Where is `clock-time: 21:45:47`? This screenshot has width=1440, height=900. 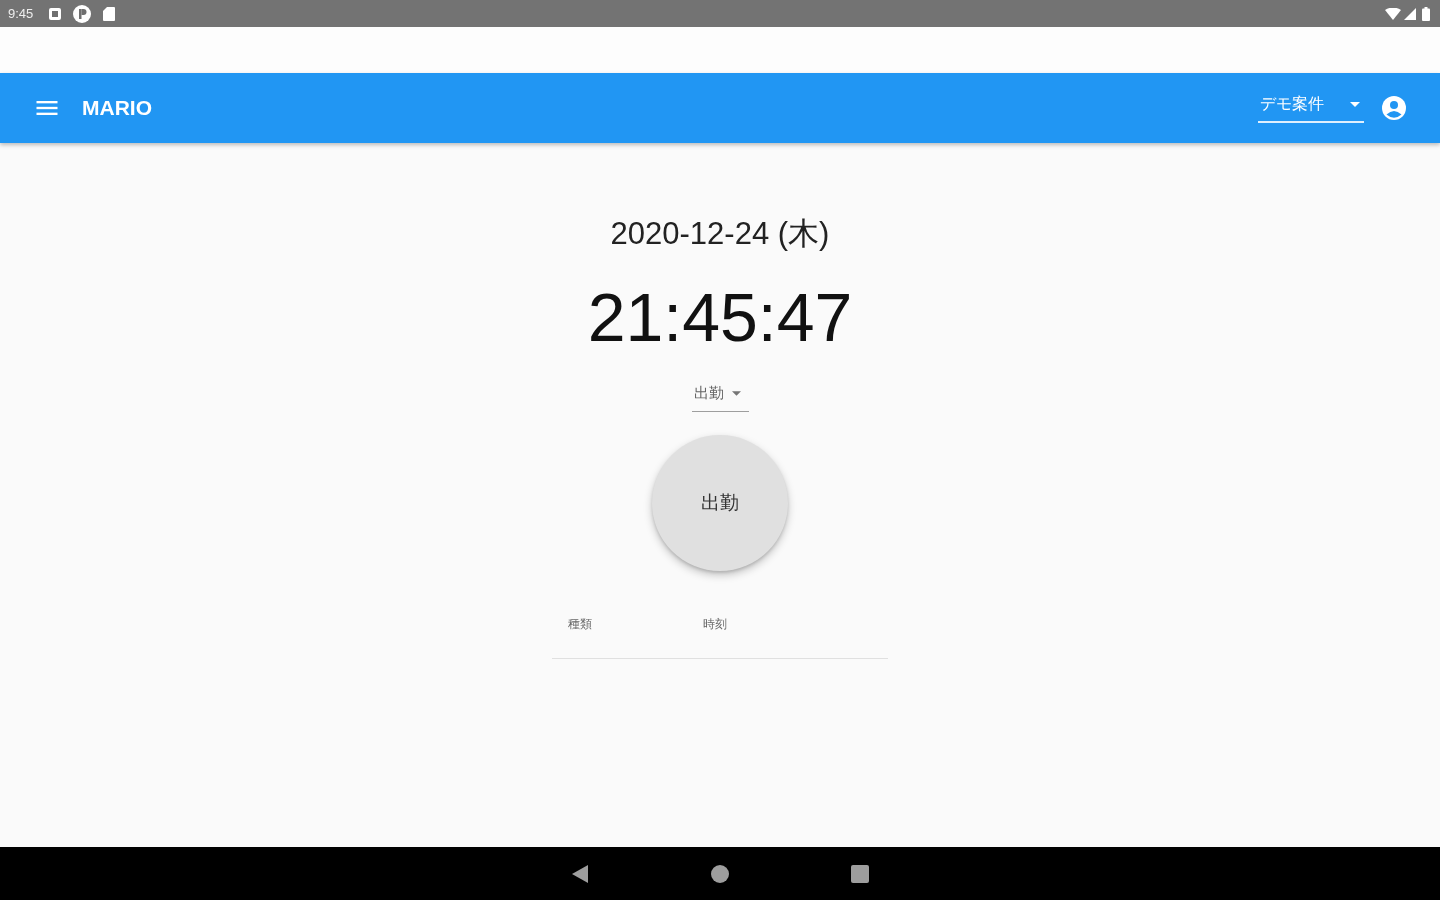
clock-time: 21:45:47 is located at coordinates (720, 317).